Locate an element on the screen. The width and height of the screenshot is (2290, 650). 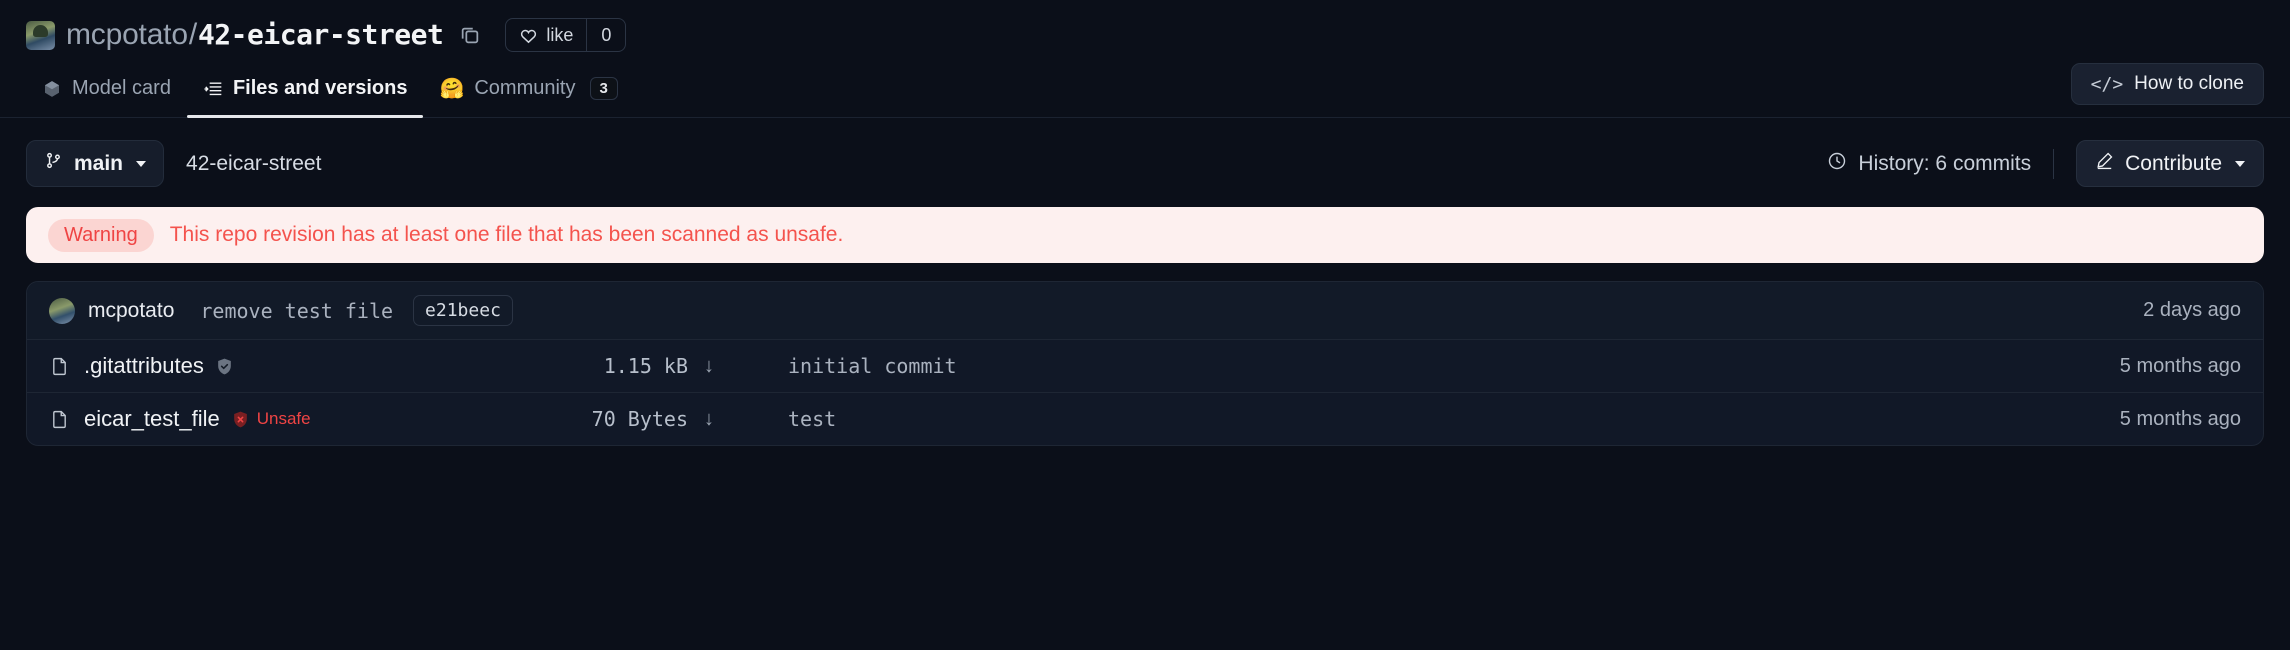
file-size: 1.15 kB is located at coordinates (645, 366).